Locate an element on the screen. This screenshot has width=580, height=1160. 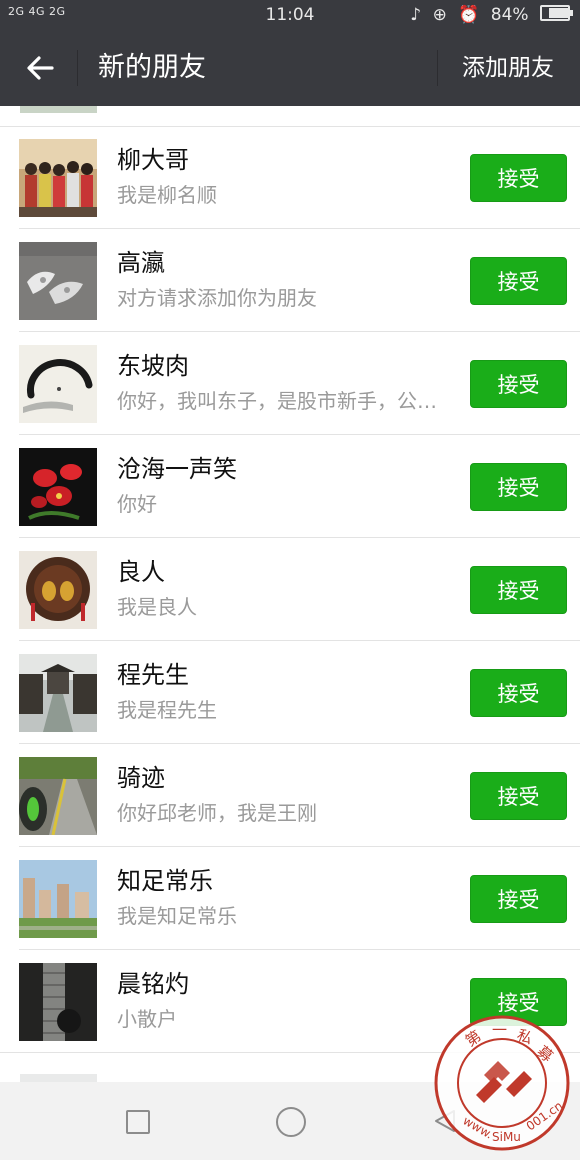
square-icon is located at coordinates (138, 1122).